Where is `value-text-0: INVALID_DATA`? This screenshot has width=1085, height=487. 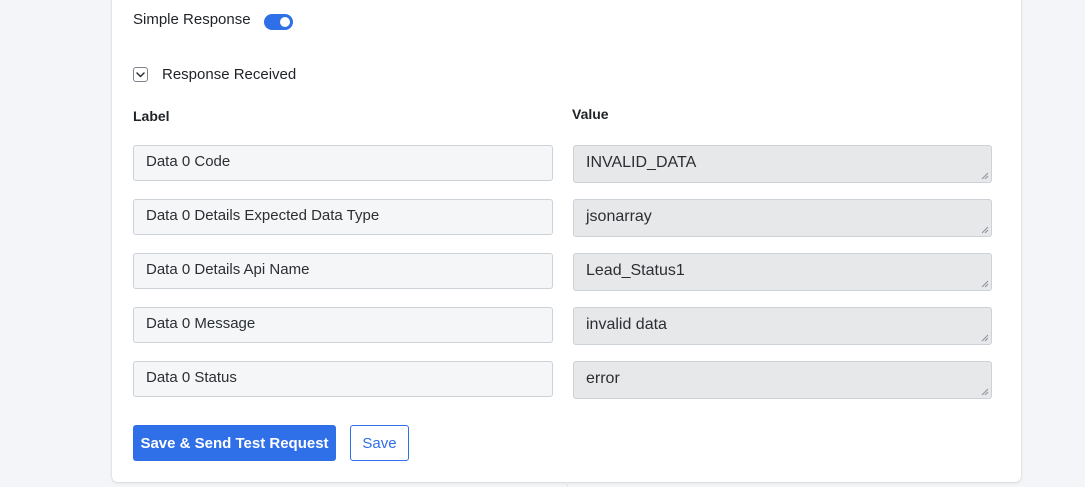
value-text-0: INVALID_DATA is located at coordinates (641, 162).